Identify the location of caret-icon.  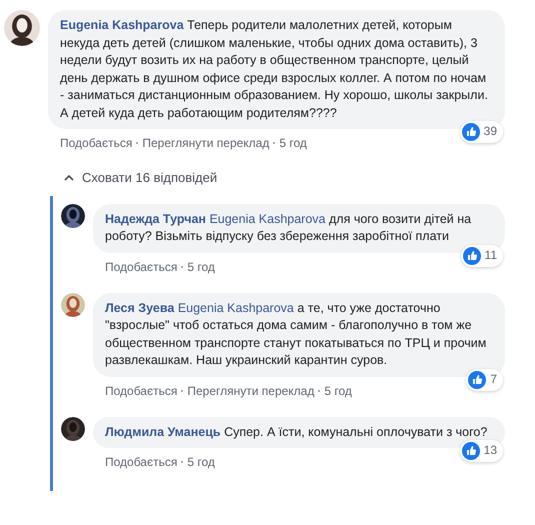
(69, 178).